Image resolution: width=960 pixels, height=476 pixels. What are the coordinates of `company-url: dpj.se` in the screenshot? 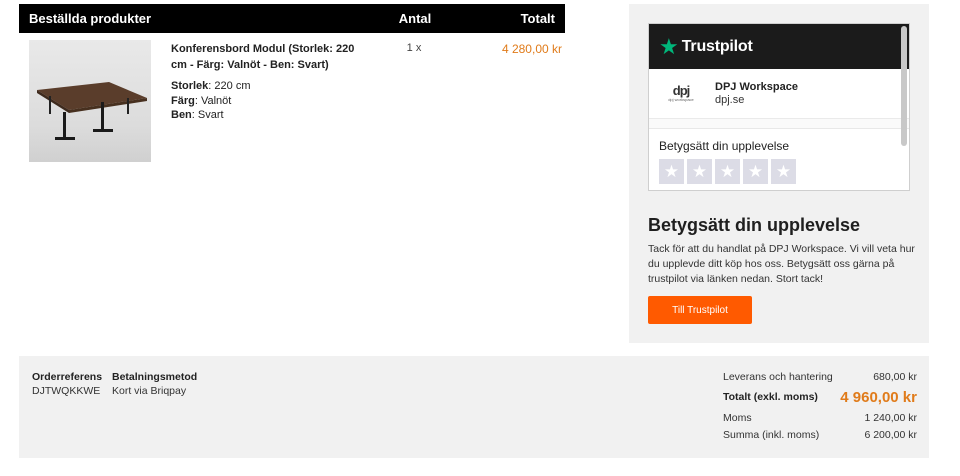 It's located at (756, 100).